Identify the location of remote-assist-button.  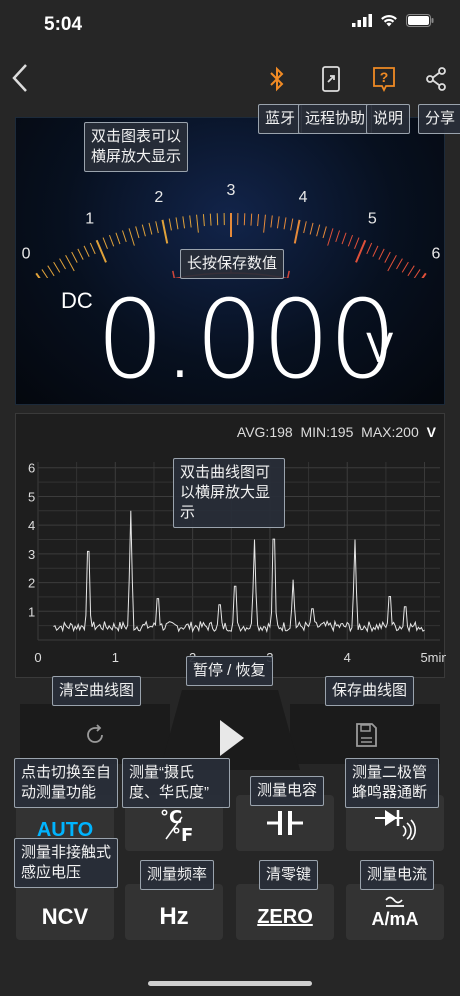
(331, 79).